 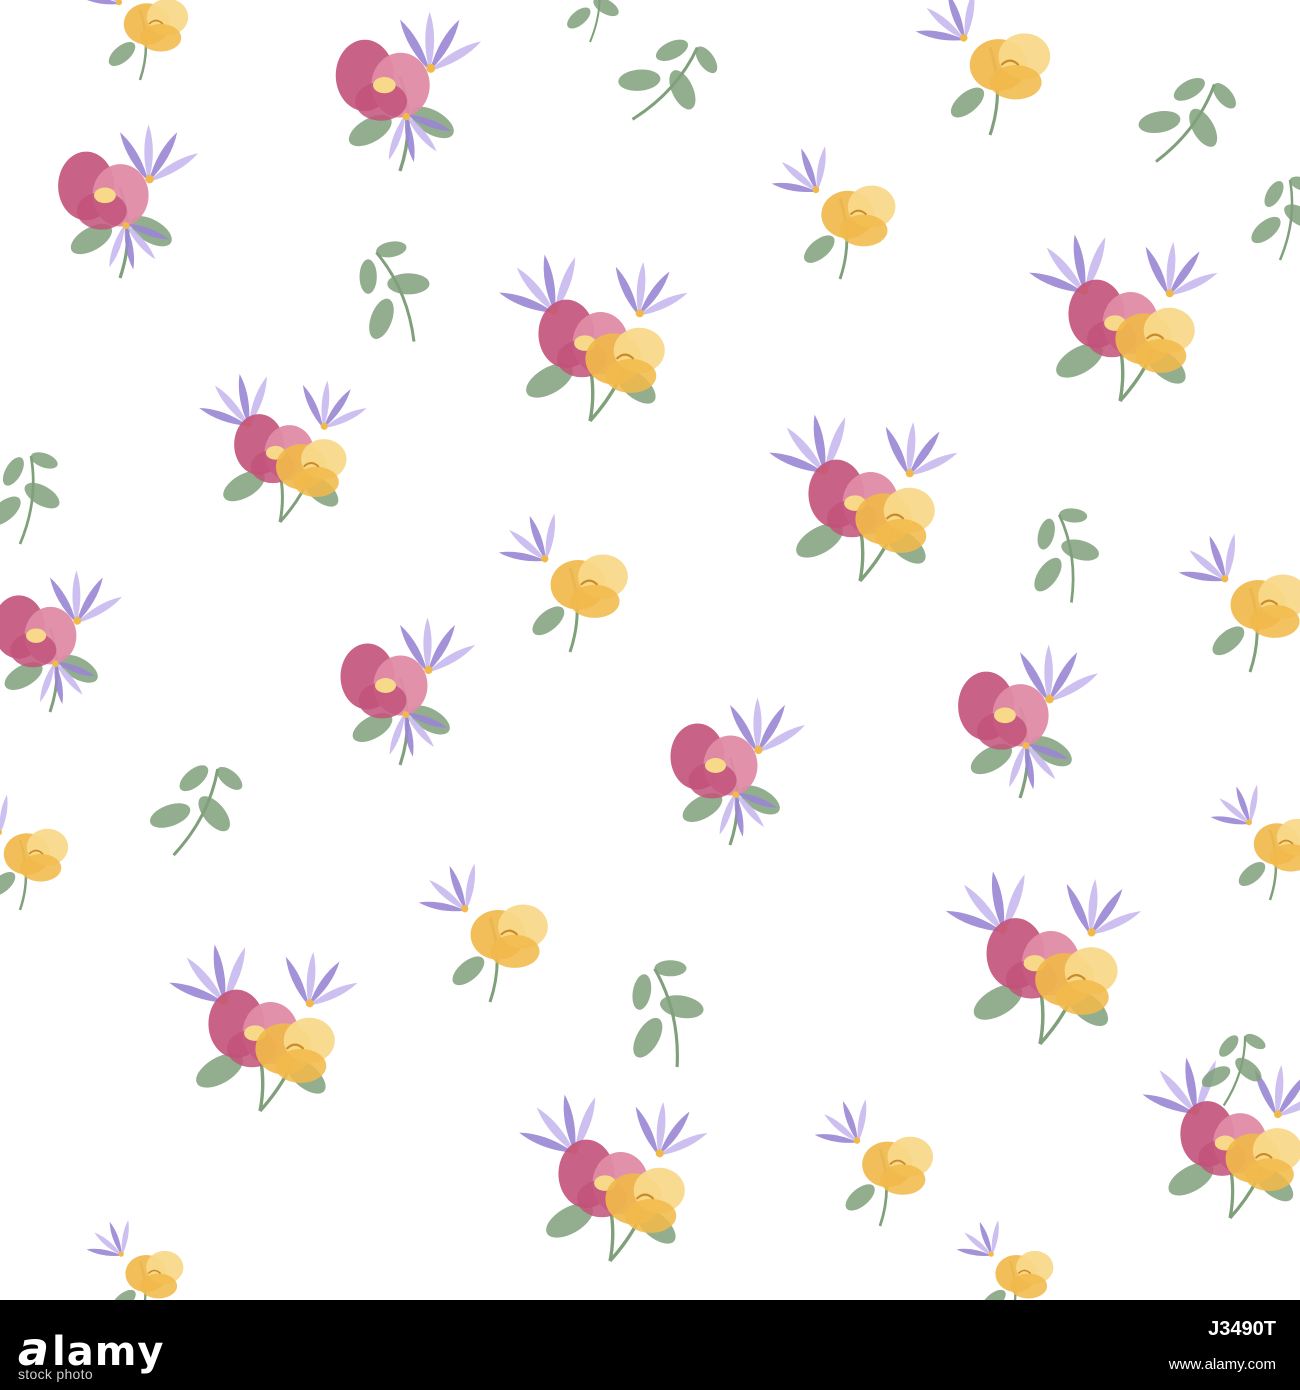 I want to click on purple-petal, so click(x=4, y=814).